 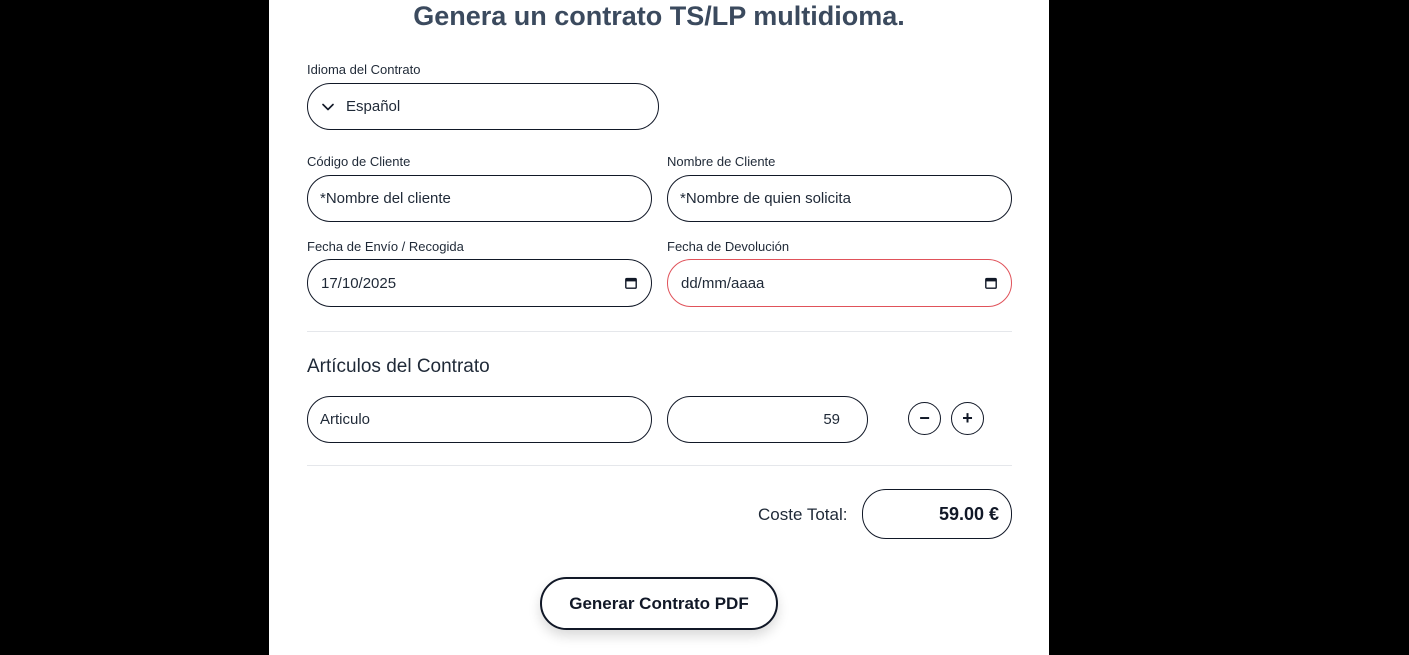 I want to click on chevron-down-icon, so click(x=328, y=106).